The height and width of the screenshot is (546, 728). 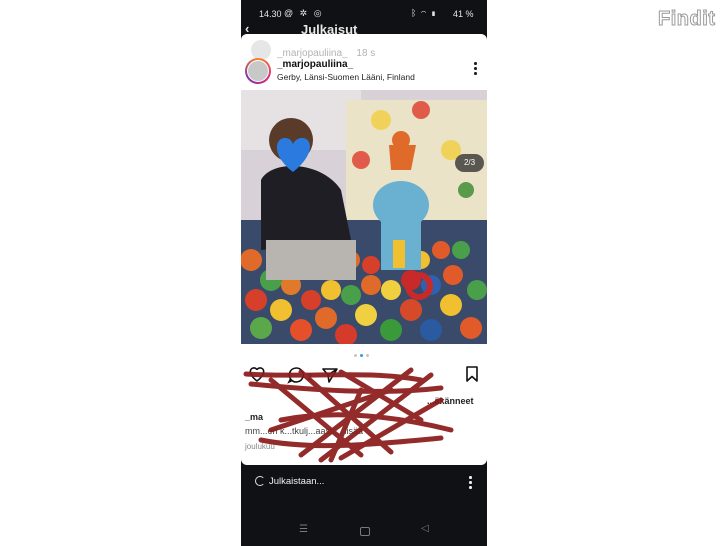 I want to click on settings-icon: ✲, so click(x=304, y=13).